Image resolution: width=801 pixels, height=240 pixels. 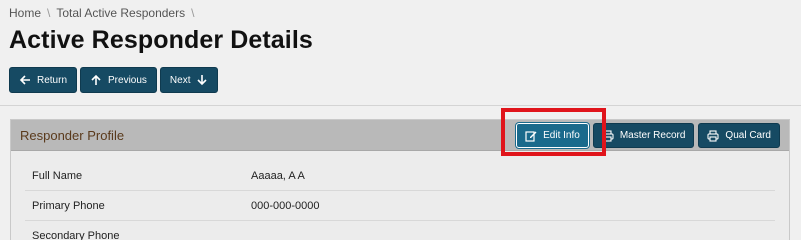 I want to click on arrow-left-icon, so click(x=24, y=80).